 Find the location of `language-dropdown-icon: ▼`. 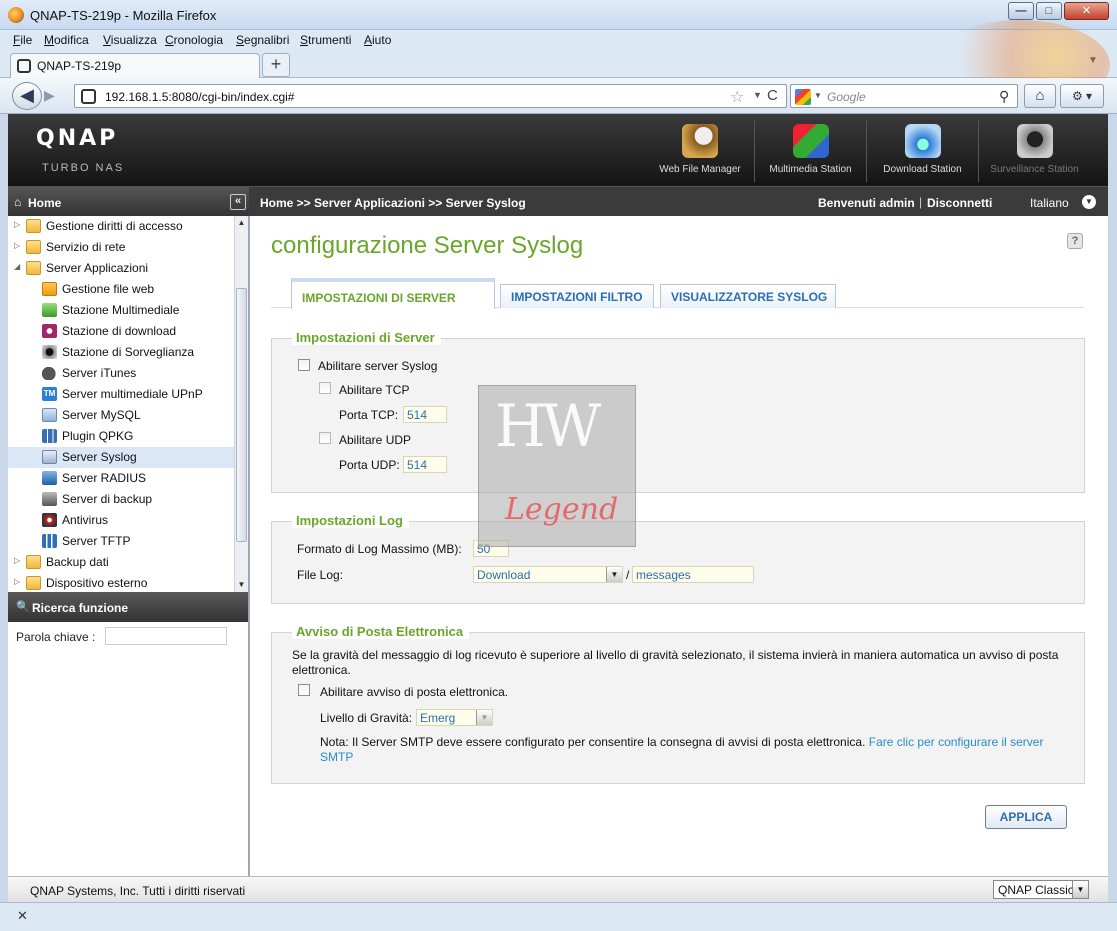

language-dropdown-icon: ▼ is located at coordinates (1089, 202).